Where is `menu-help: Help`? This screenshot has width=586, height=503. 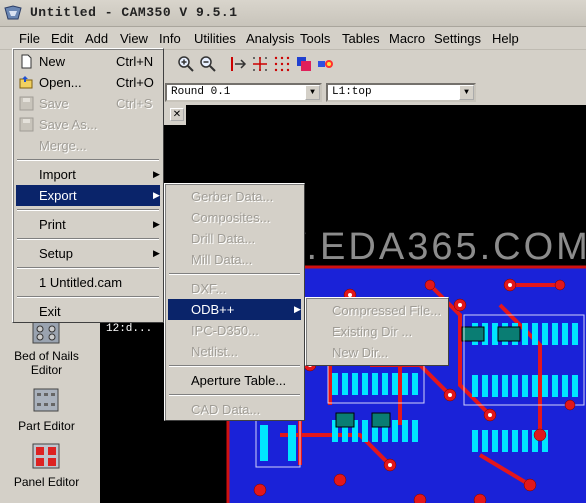
menu-help: Help is located at coordinates (505, 38).